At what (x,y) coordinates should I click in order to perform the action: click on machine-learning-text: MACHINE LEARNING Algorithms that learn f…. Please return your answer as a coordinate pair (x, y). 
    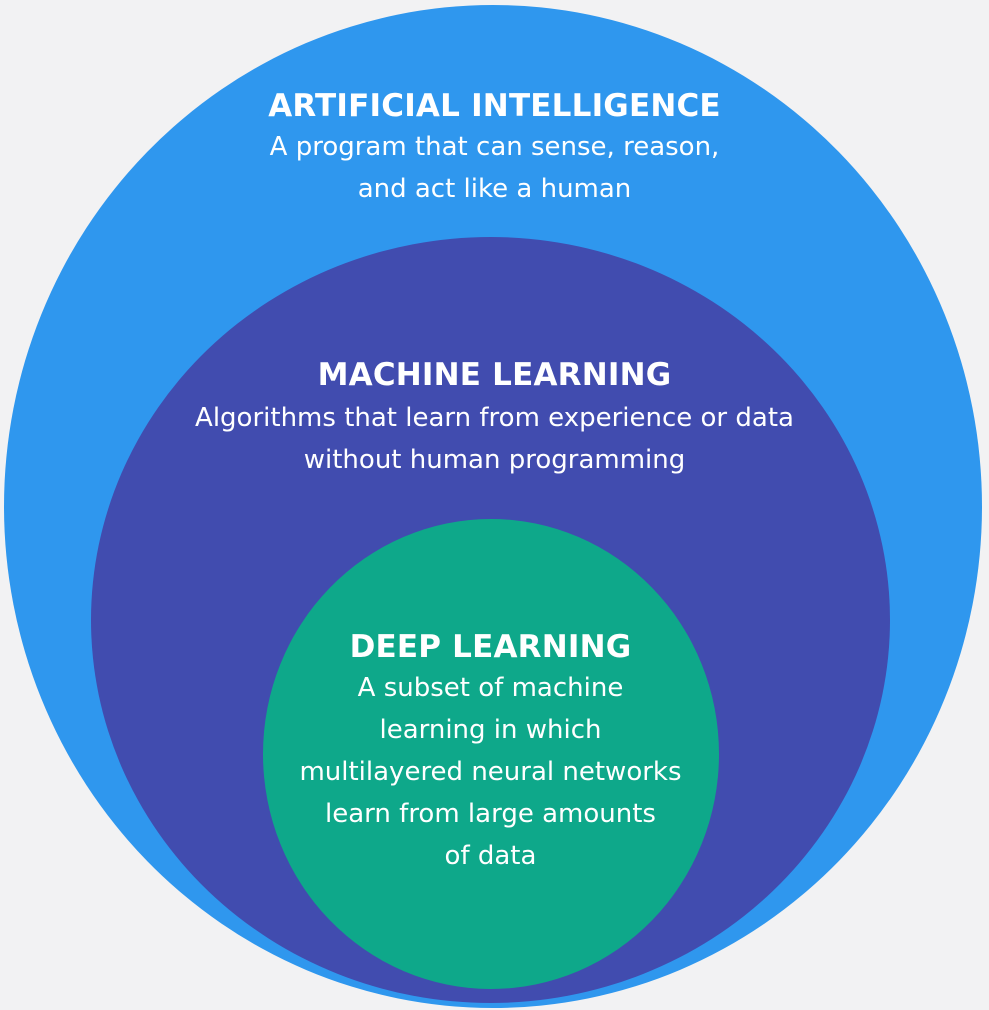
    Looking at the image, I should click on (494, 419).